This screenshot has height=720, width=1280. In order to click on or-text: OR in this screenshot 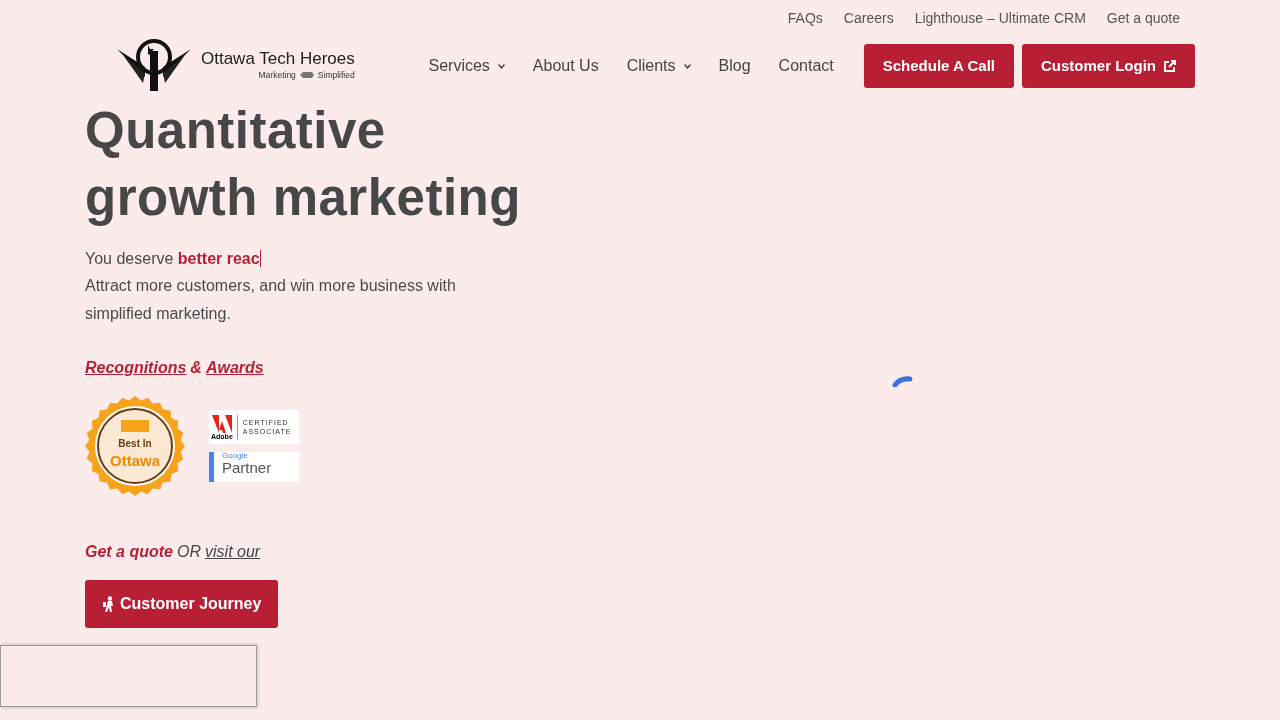, I will do `click(189, 552)`.